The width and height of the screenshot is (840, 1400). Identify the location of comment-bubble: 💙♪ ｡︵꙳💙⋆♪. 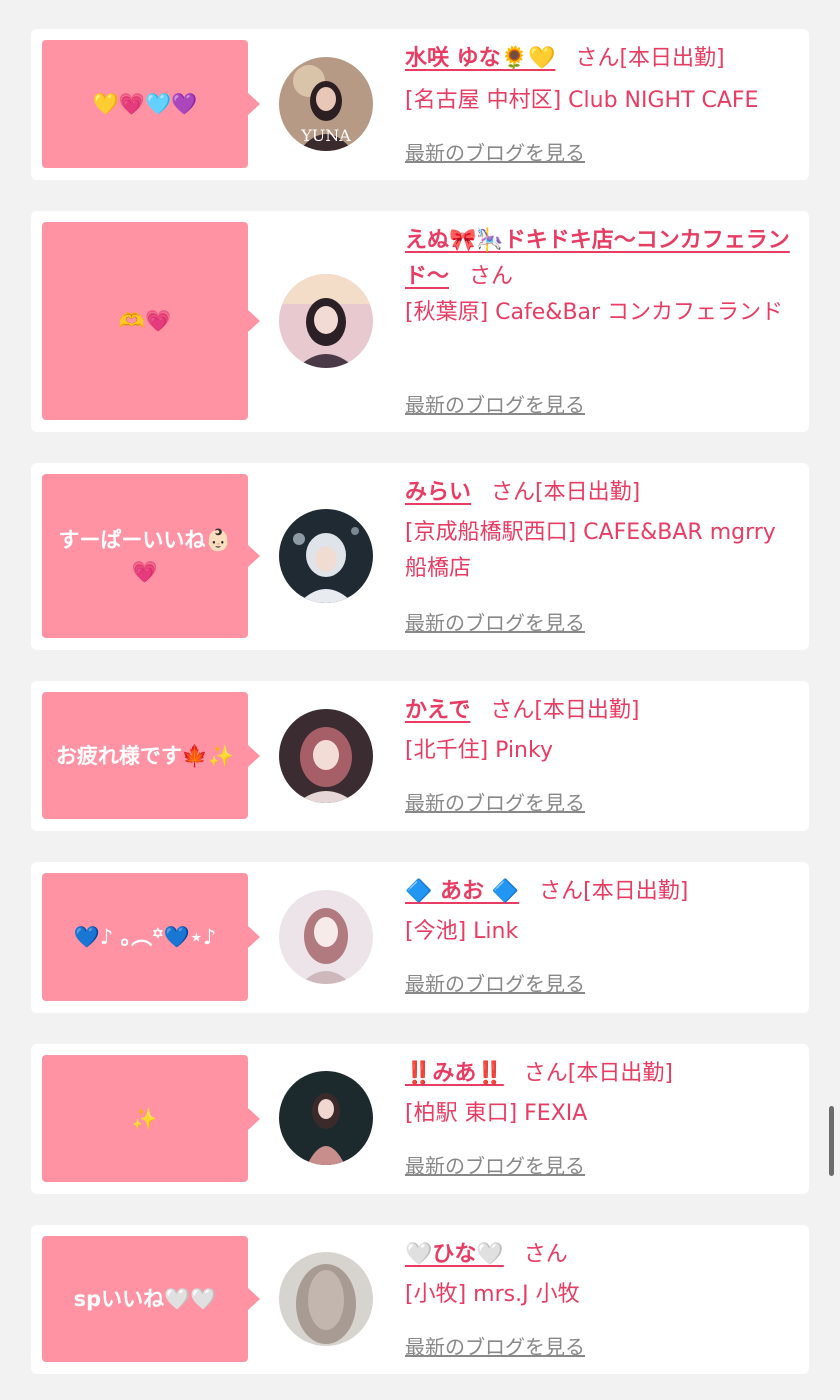
(151, 937).